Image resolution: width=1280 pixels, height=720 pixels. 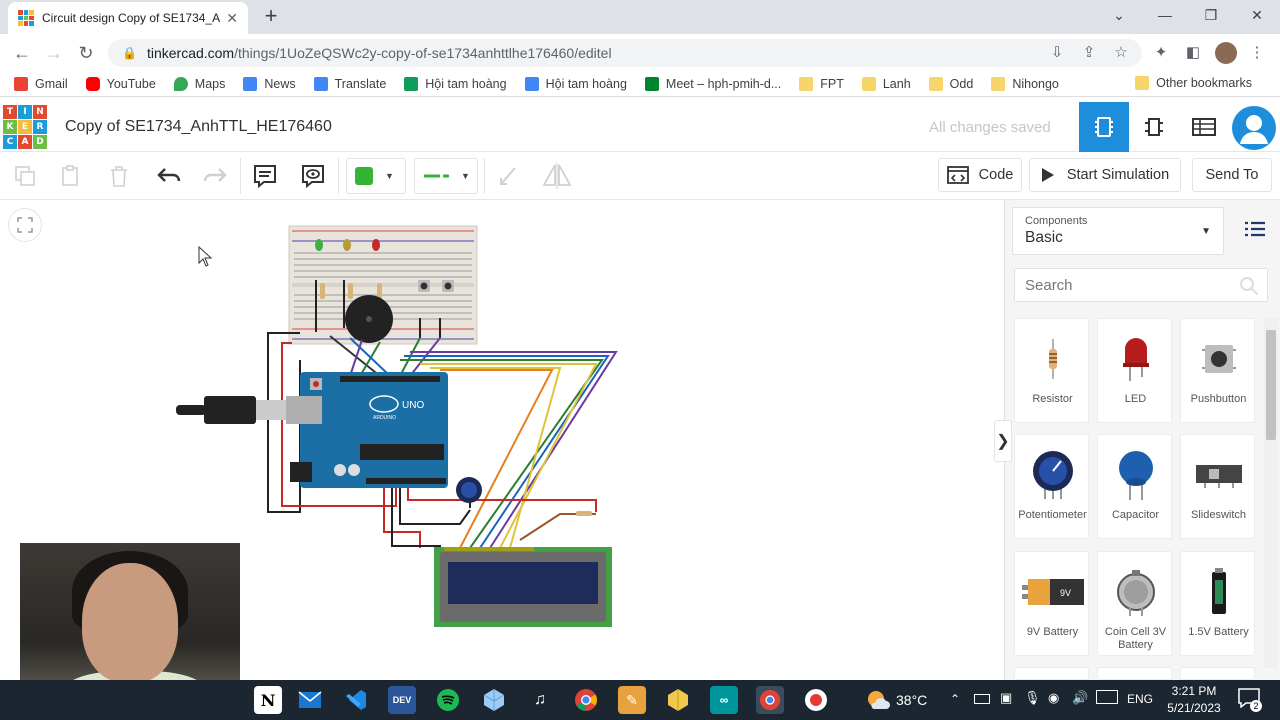 What do you see at coordinates (347, 245) in the screenshot?
I see `led-yellow` at bounding box center [347, 245].